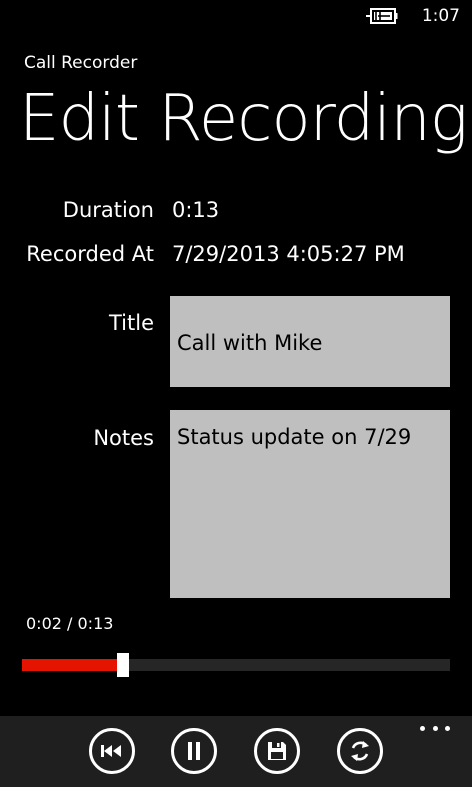 The image size is (472, 787). Describe the element at coordinates (310, 341) in the screenshot. I see `title-input` at that location.